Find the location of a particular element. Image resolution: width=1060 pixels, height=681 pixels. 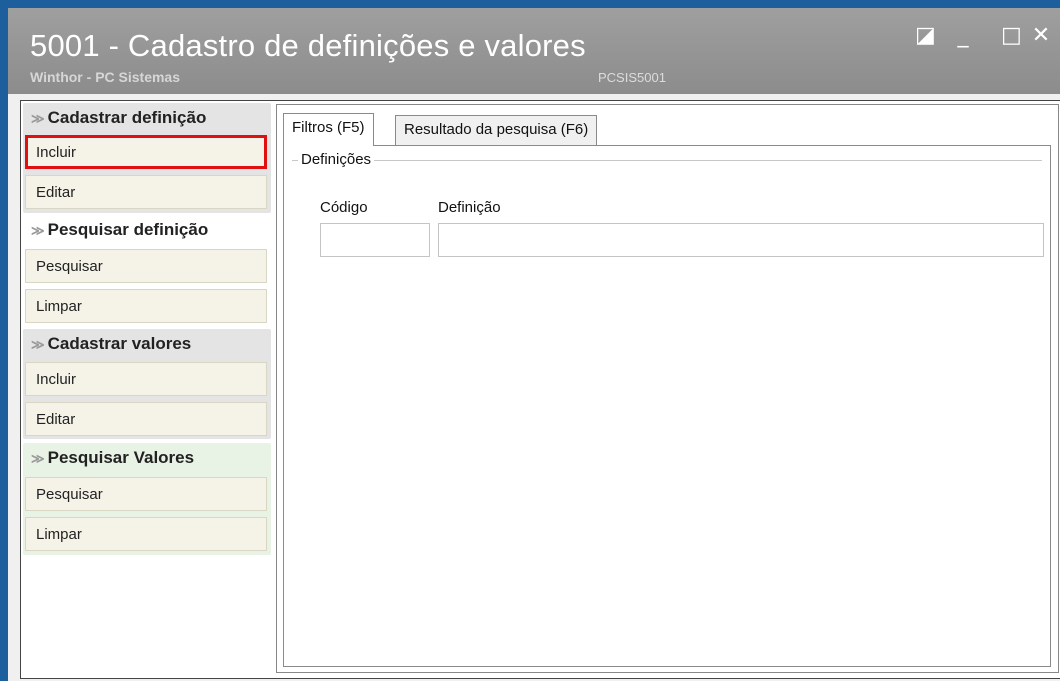

group-title: Pesquisar definição is located at coordinates (128, 229).